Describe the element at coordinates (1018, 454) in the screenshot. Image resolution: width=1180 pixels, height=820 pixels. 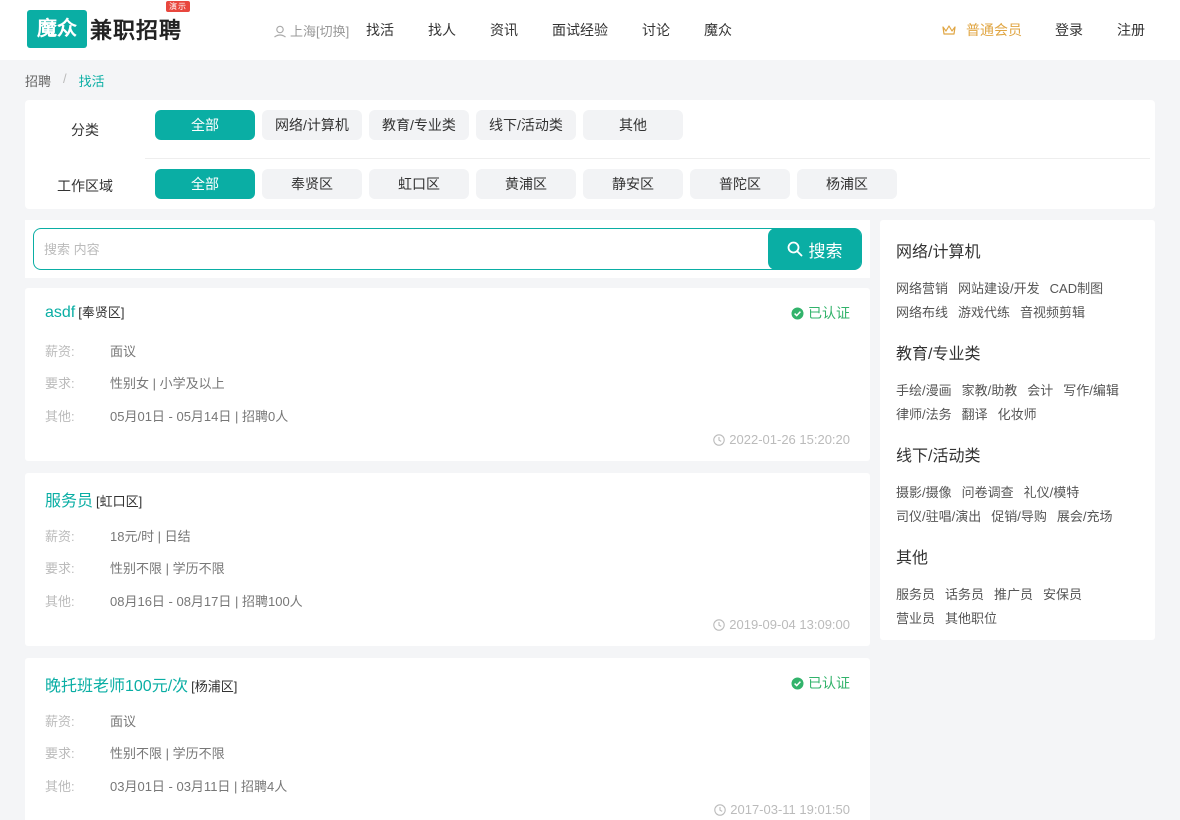
I see `sidebar-category-title: 线下/活动类` at that location.